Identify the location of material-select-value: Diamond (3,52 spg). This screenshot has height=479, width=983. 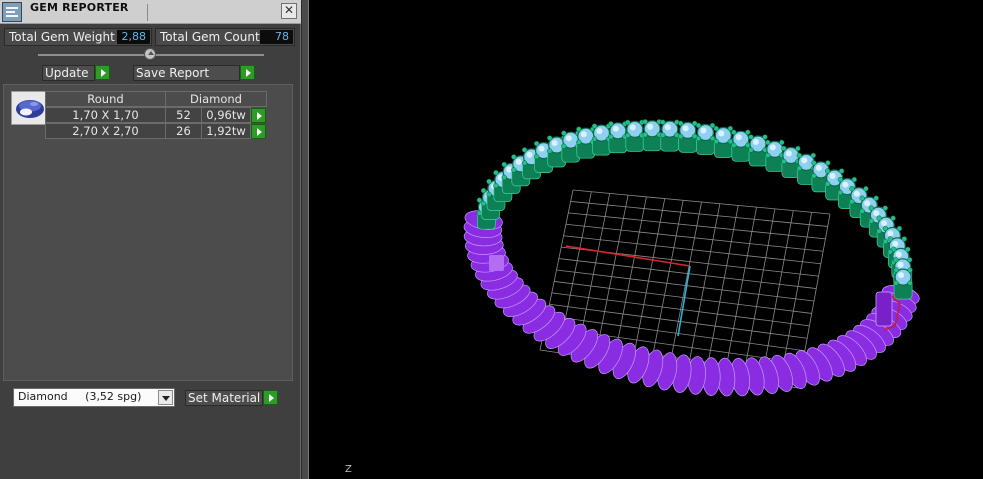
(80, 396).